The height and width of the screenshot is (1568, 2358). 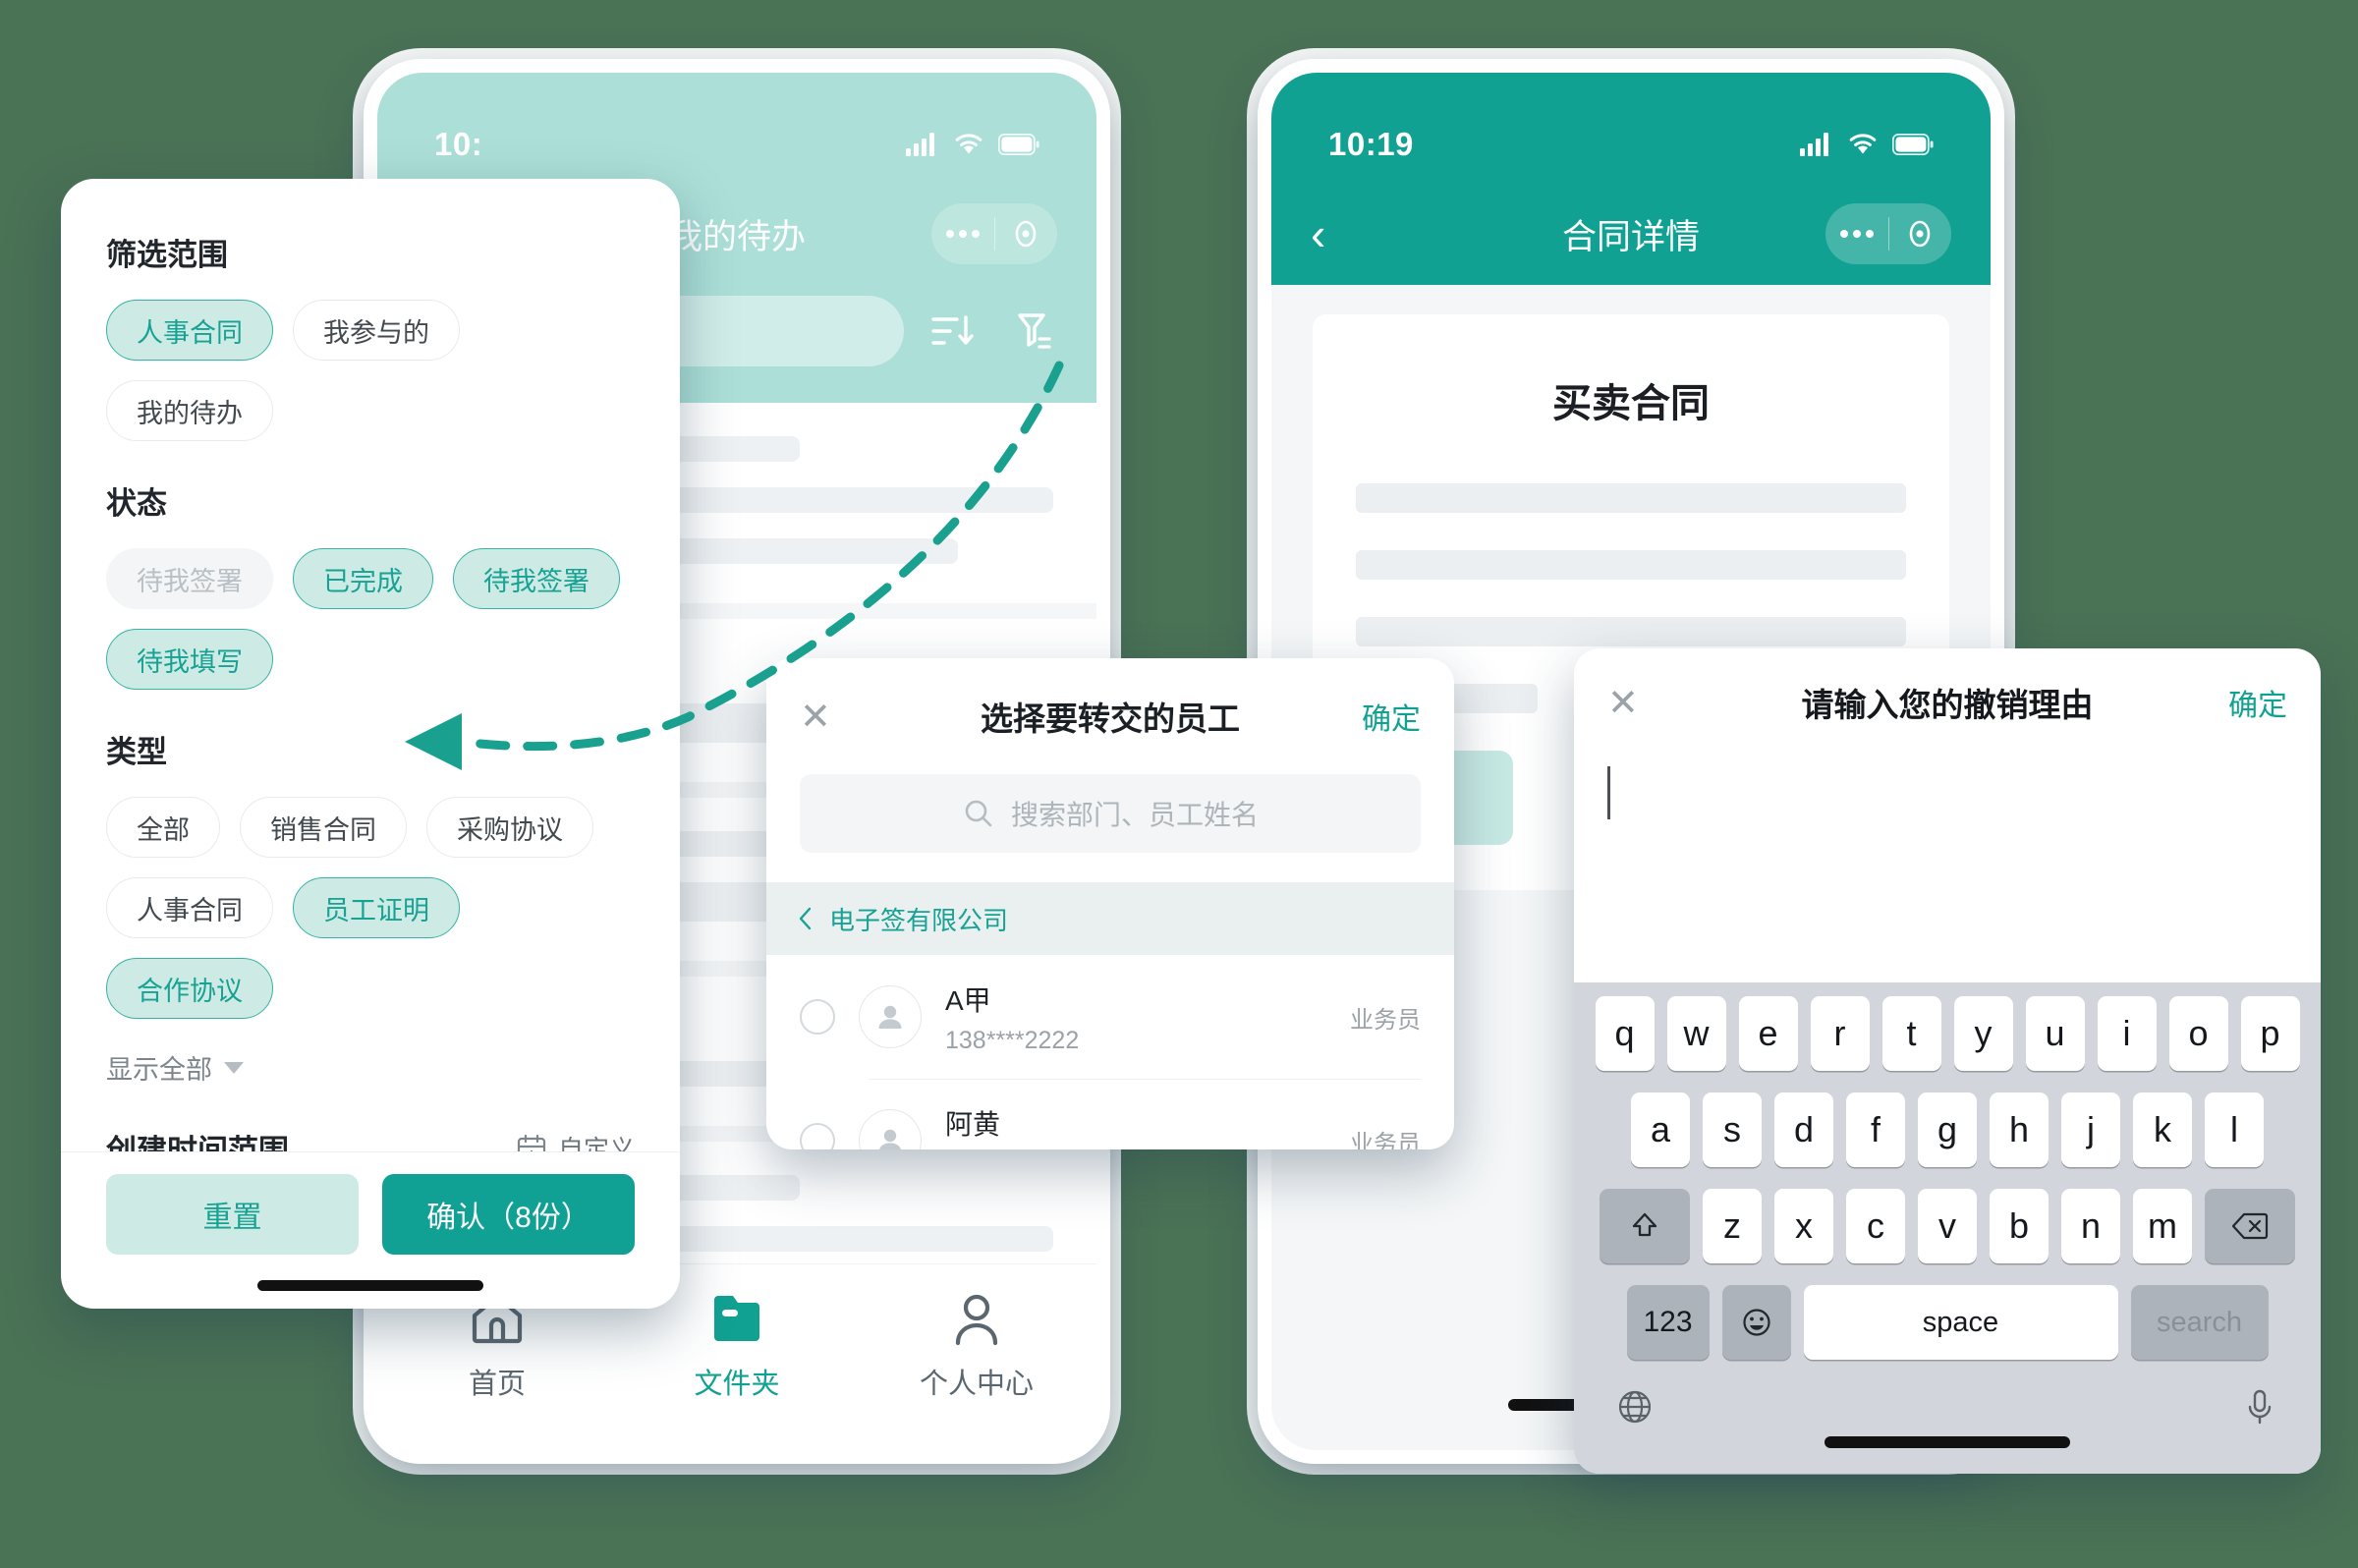 What do you see at coordinates (189, 907) in the screenshot?
I see `chip-type-3: 人事合同` at bounding box center [189, 907].